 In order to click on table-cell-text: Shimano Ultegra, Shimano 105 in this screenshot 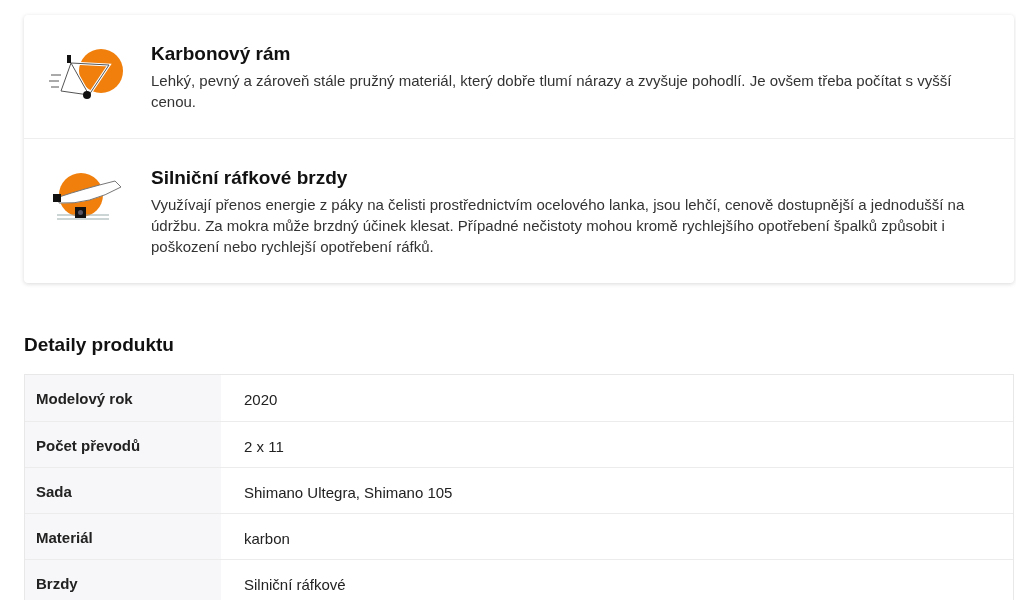, I will do `click(348, 492)`.